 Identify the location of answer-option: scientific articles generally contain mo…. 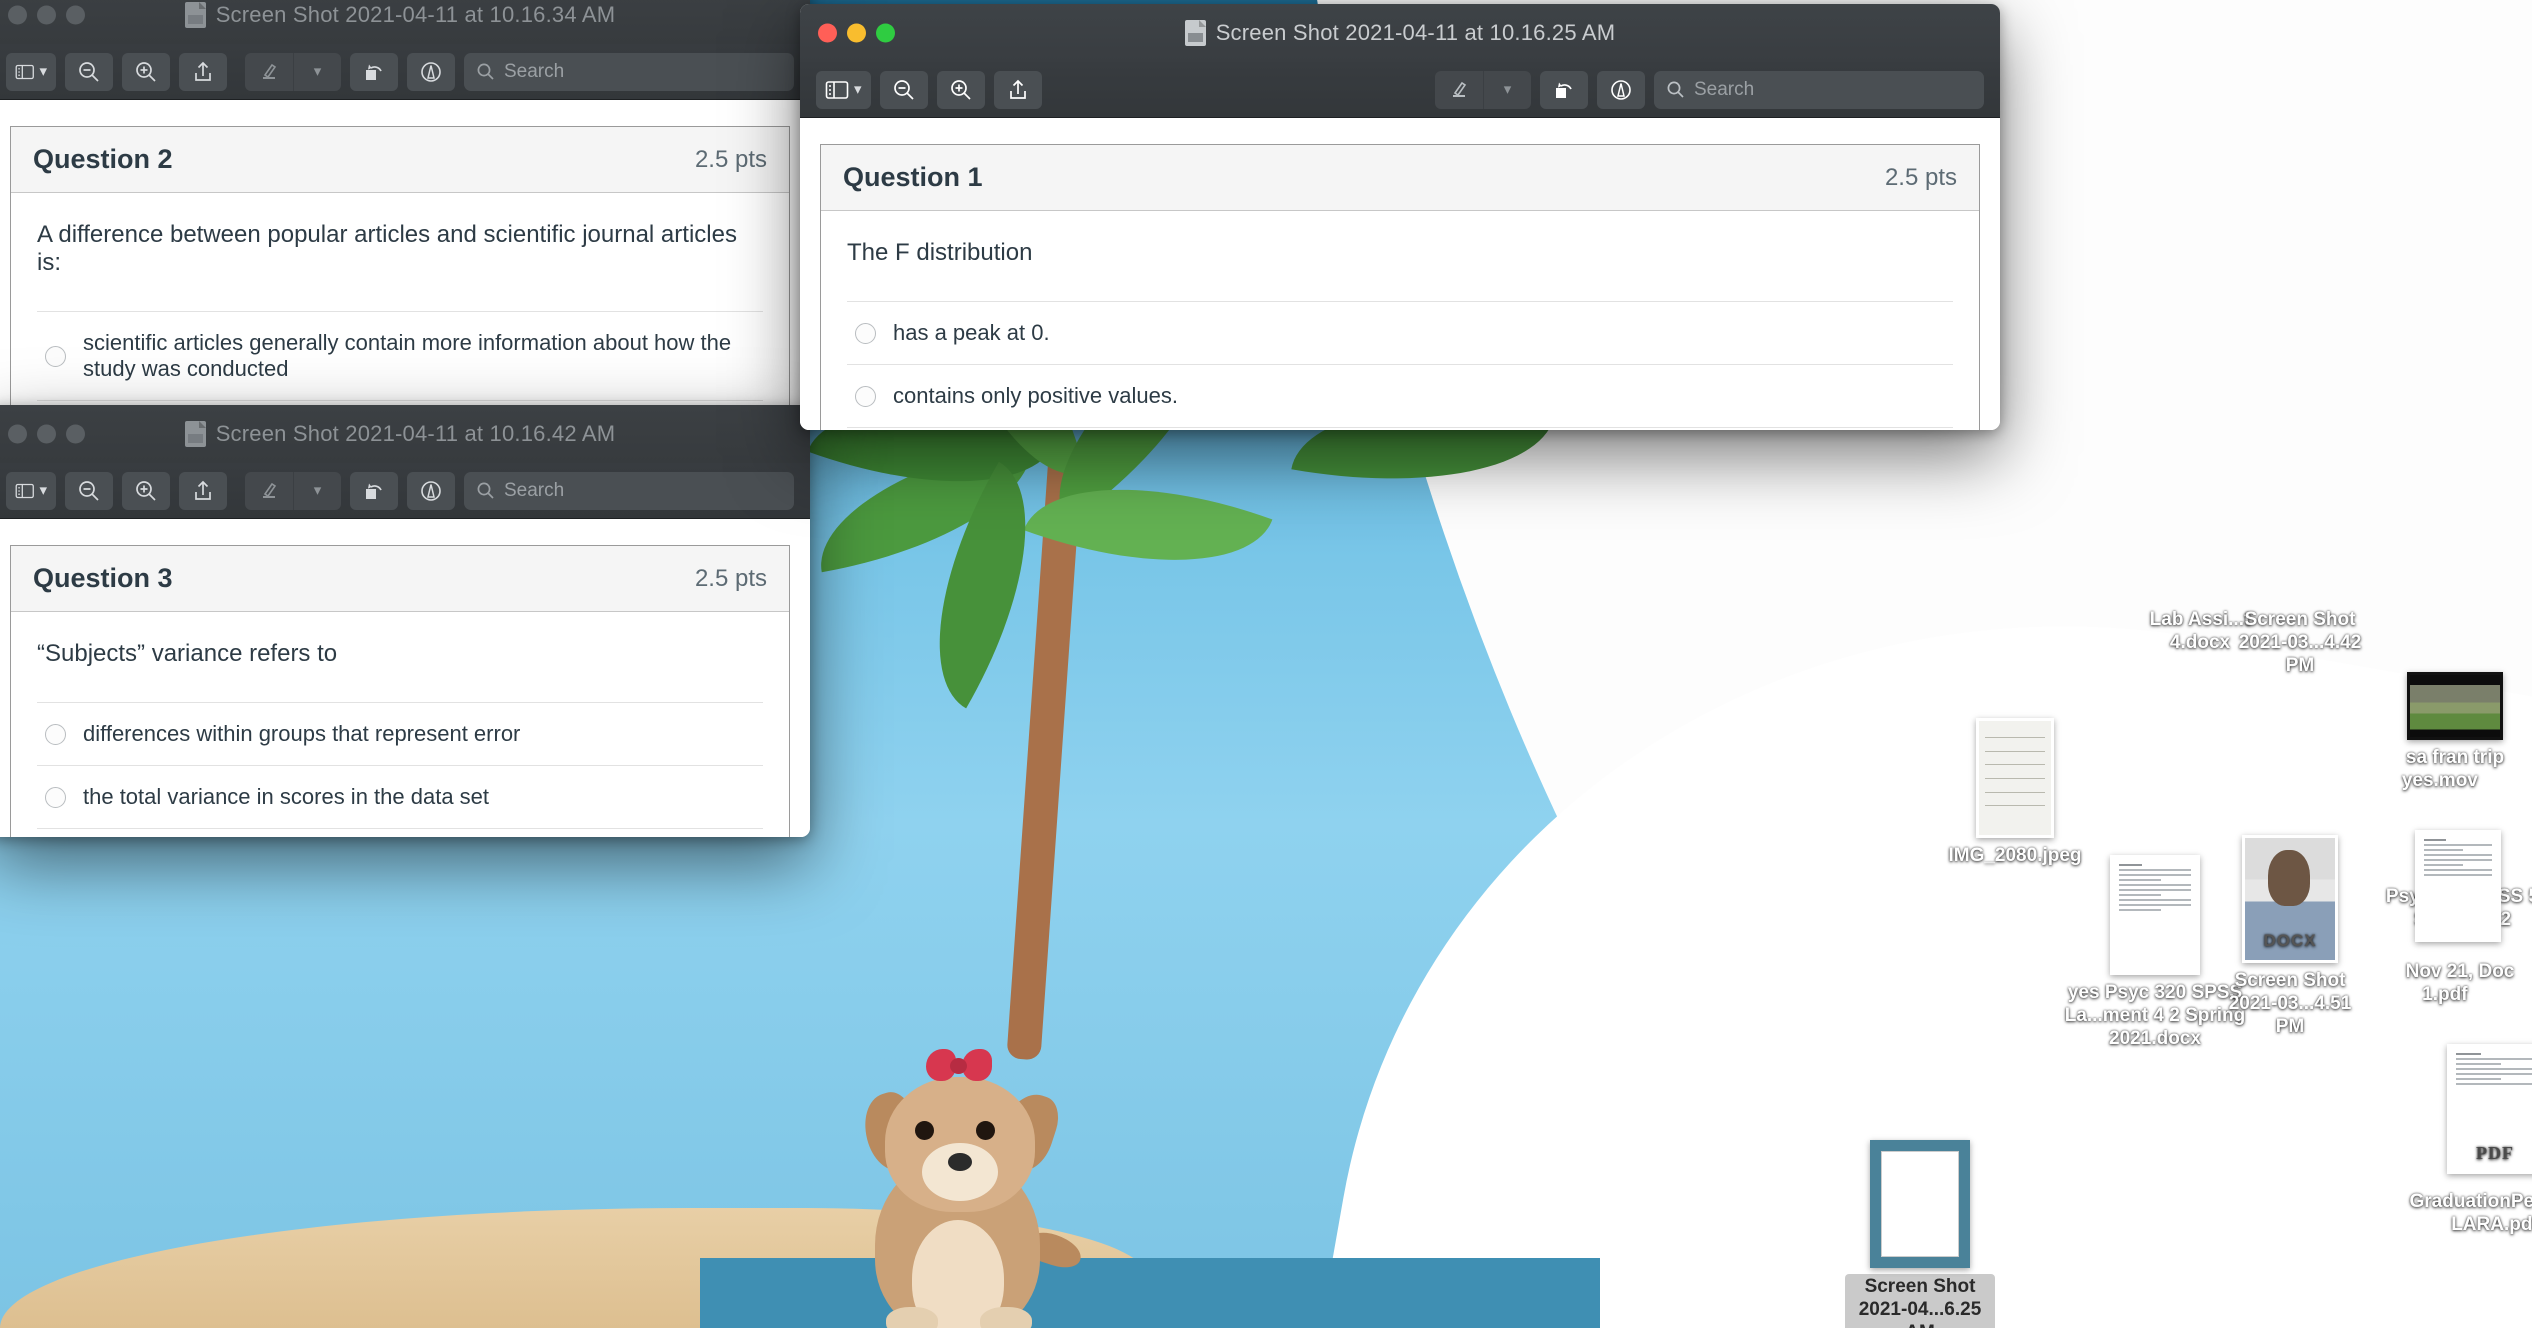
(400, 355).